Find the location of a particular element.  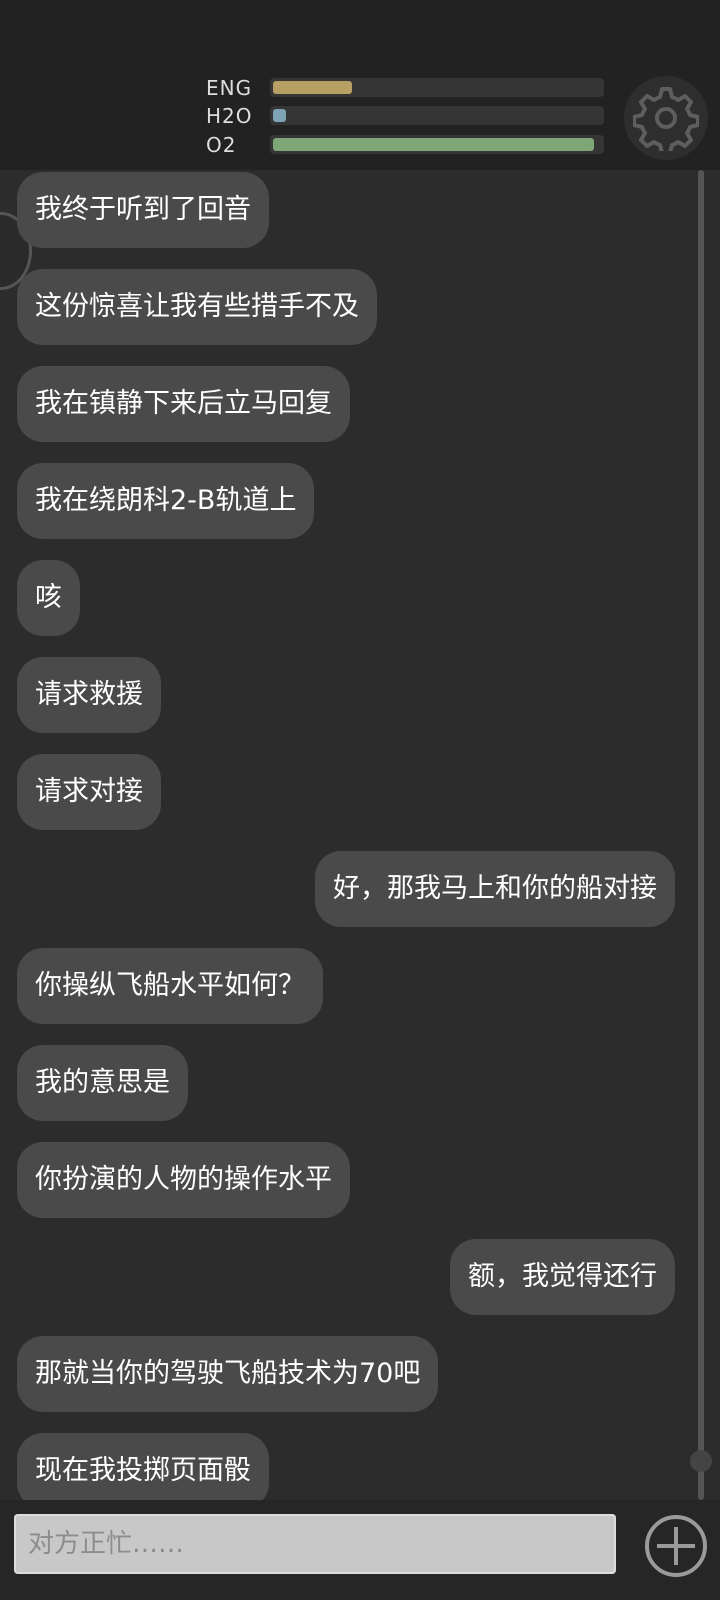

message-bubble-received: 这份惊喜让我有些措手不及 is located at coordinates (197, 307).